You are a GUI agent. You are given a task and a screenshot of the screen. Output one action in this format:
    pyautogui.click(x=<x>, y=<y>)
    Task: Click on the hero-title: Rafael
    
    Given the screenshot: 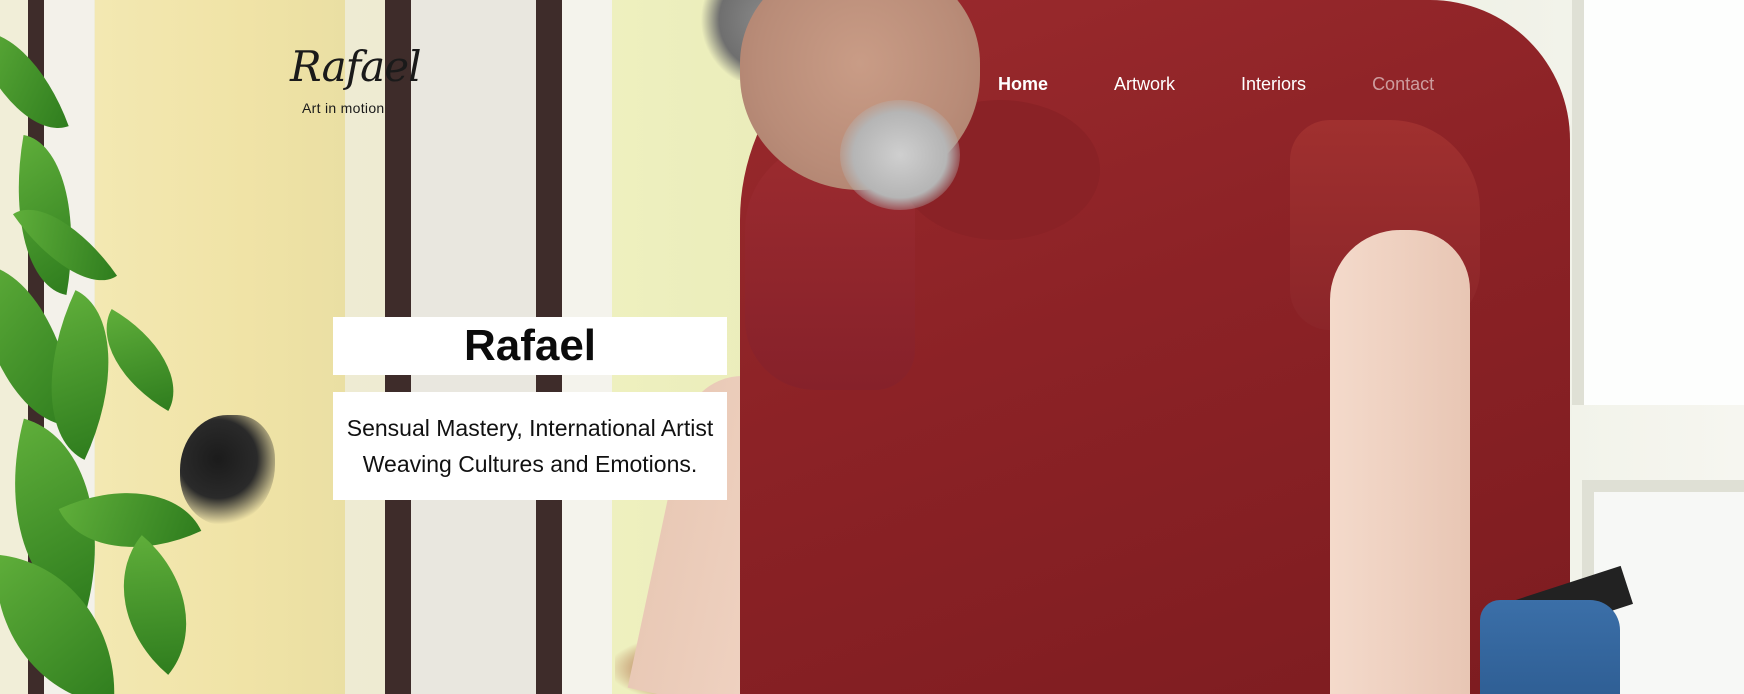 What is the action you would take?
    pyautogui.click(x=530, y=345)
    